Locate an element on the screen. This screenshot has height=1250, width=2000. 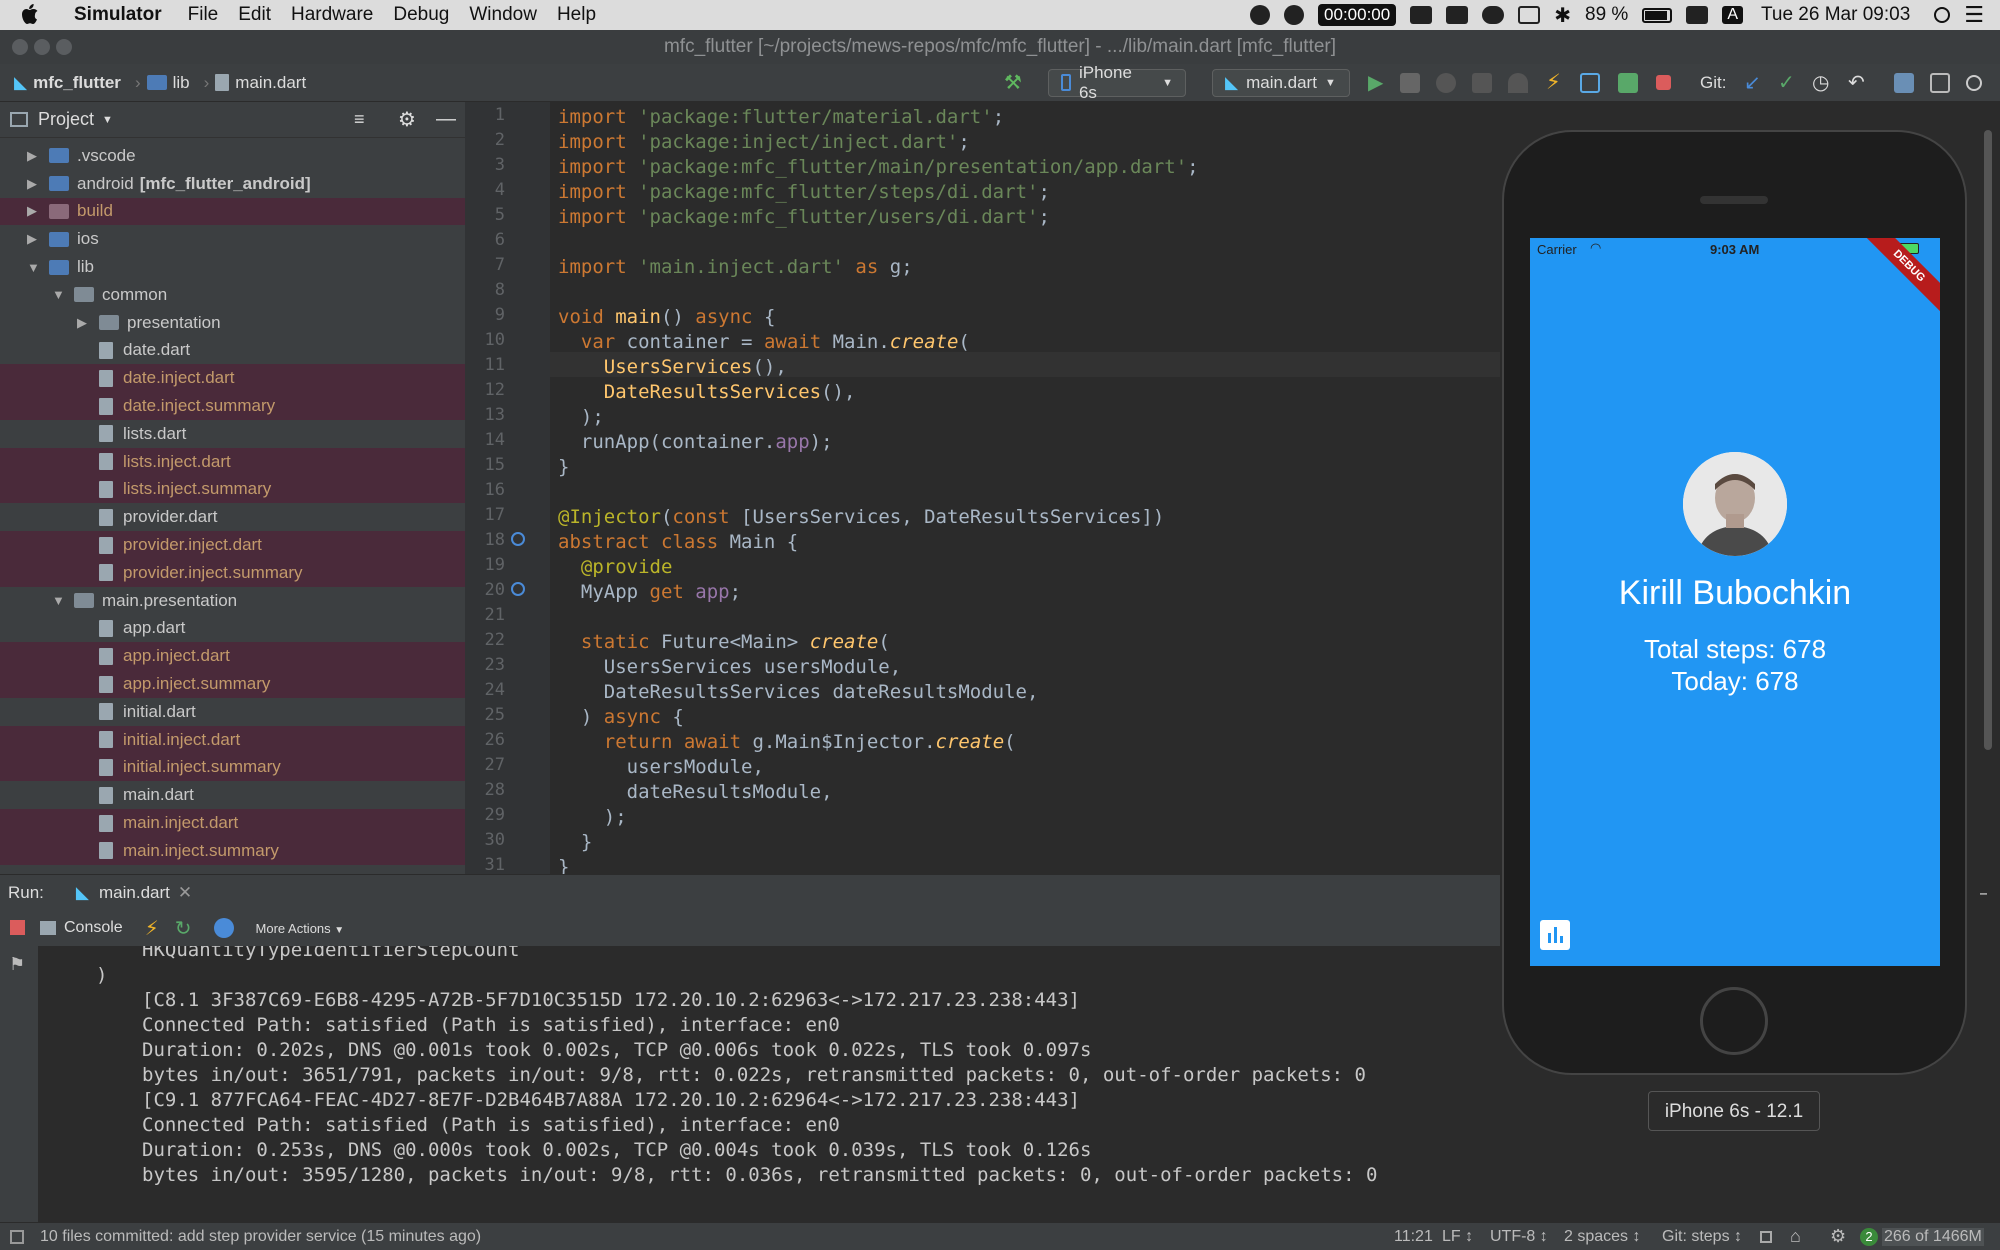
tree-item: provider.inject.summary is located at coordinates (232, 572).